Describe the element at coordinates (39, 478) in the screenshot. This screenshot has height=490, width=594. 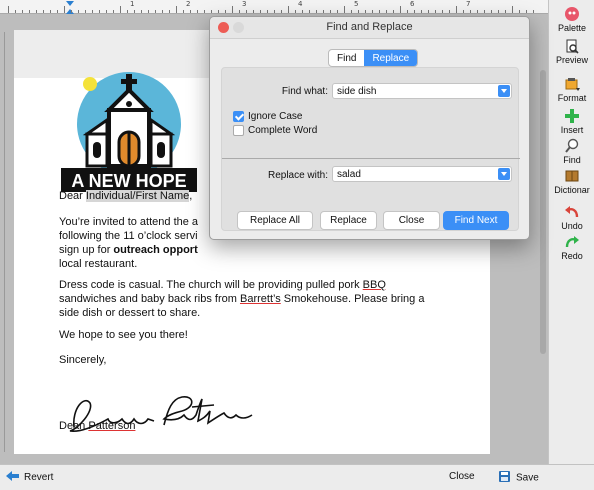
I see `revert-label: Revert` at that location.